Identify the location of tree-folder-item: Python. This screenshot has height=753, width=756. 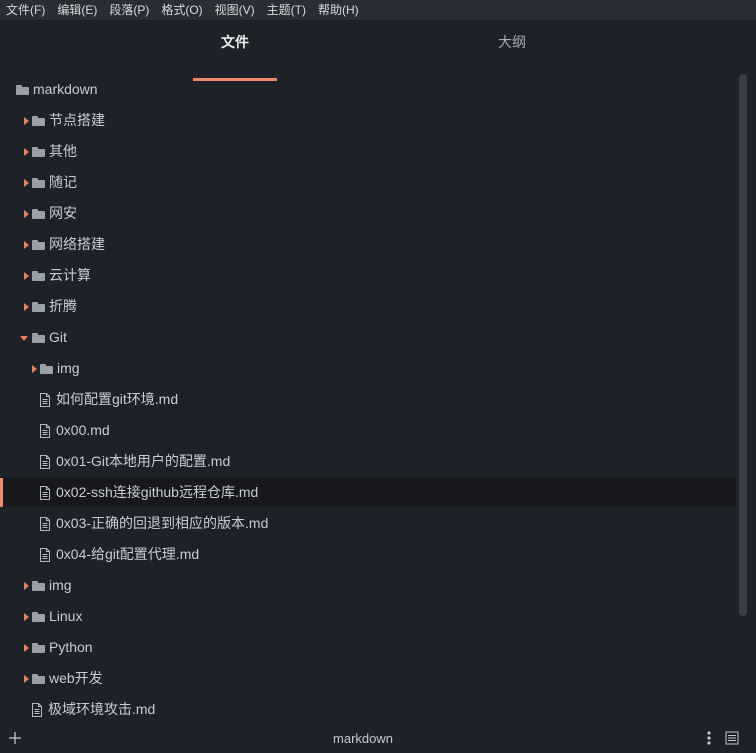
(368, 647).